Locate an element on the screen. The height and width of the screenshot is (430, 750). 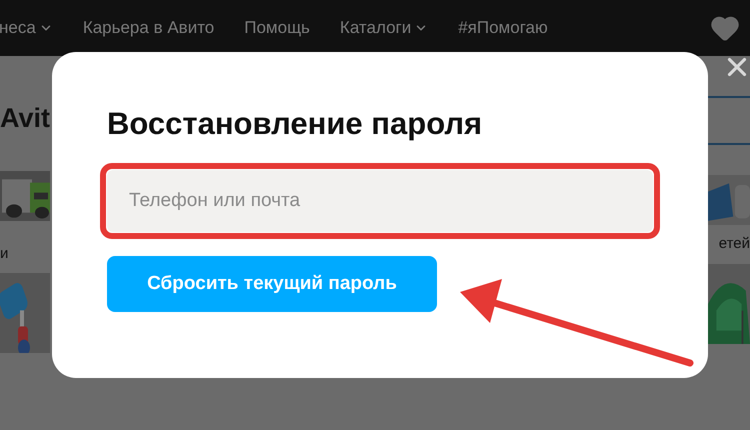
nav-link: Карьера в Авито is located at coordinates (148, 28).